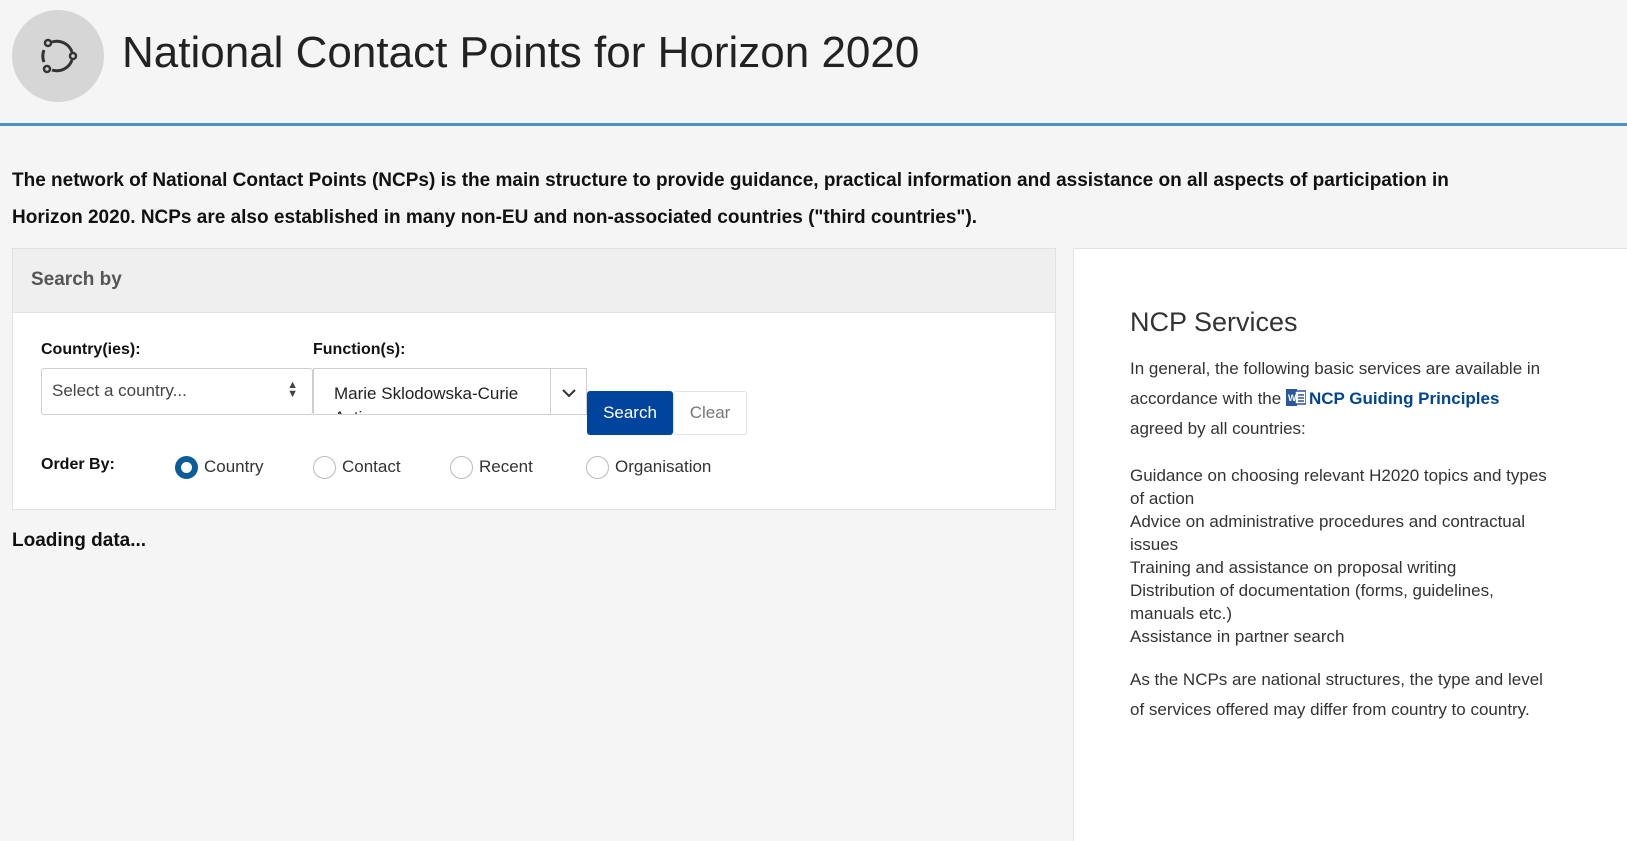 This screenshot has width=1627, height=841. What do you see at coordinates (534, 281) in the screenshot?
I see `search-panel-title: Search by` at bounding box center [534, 281].